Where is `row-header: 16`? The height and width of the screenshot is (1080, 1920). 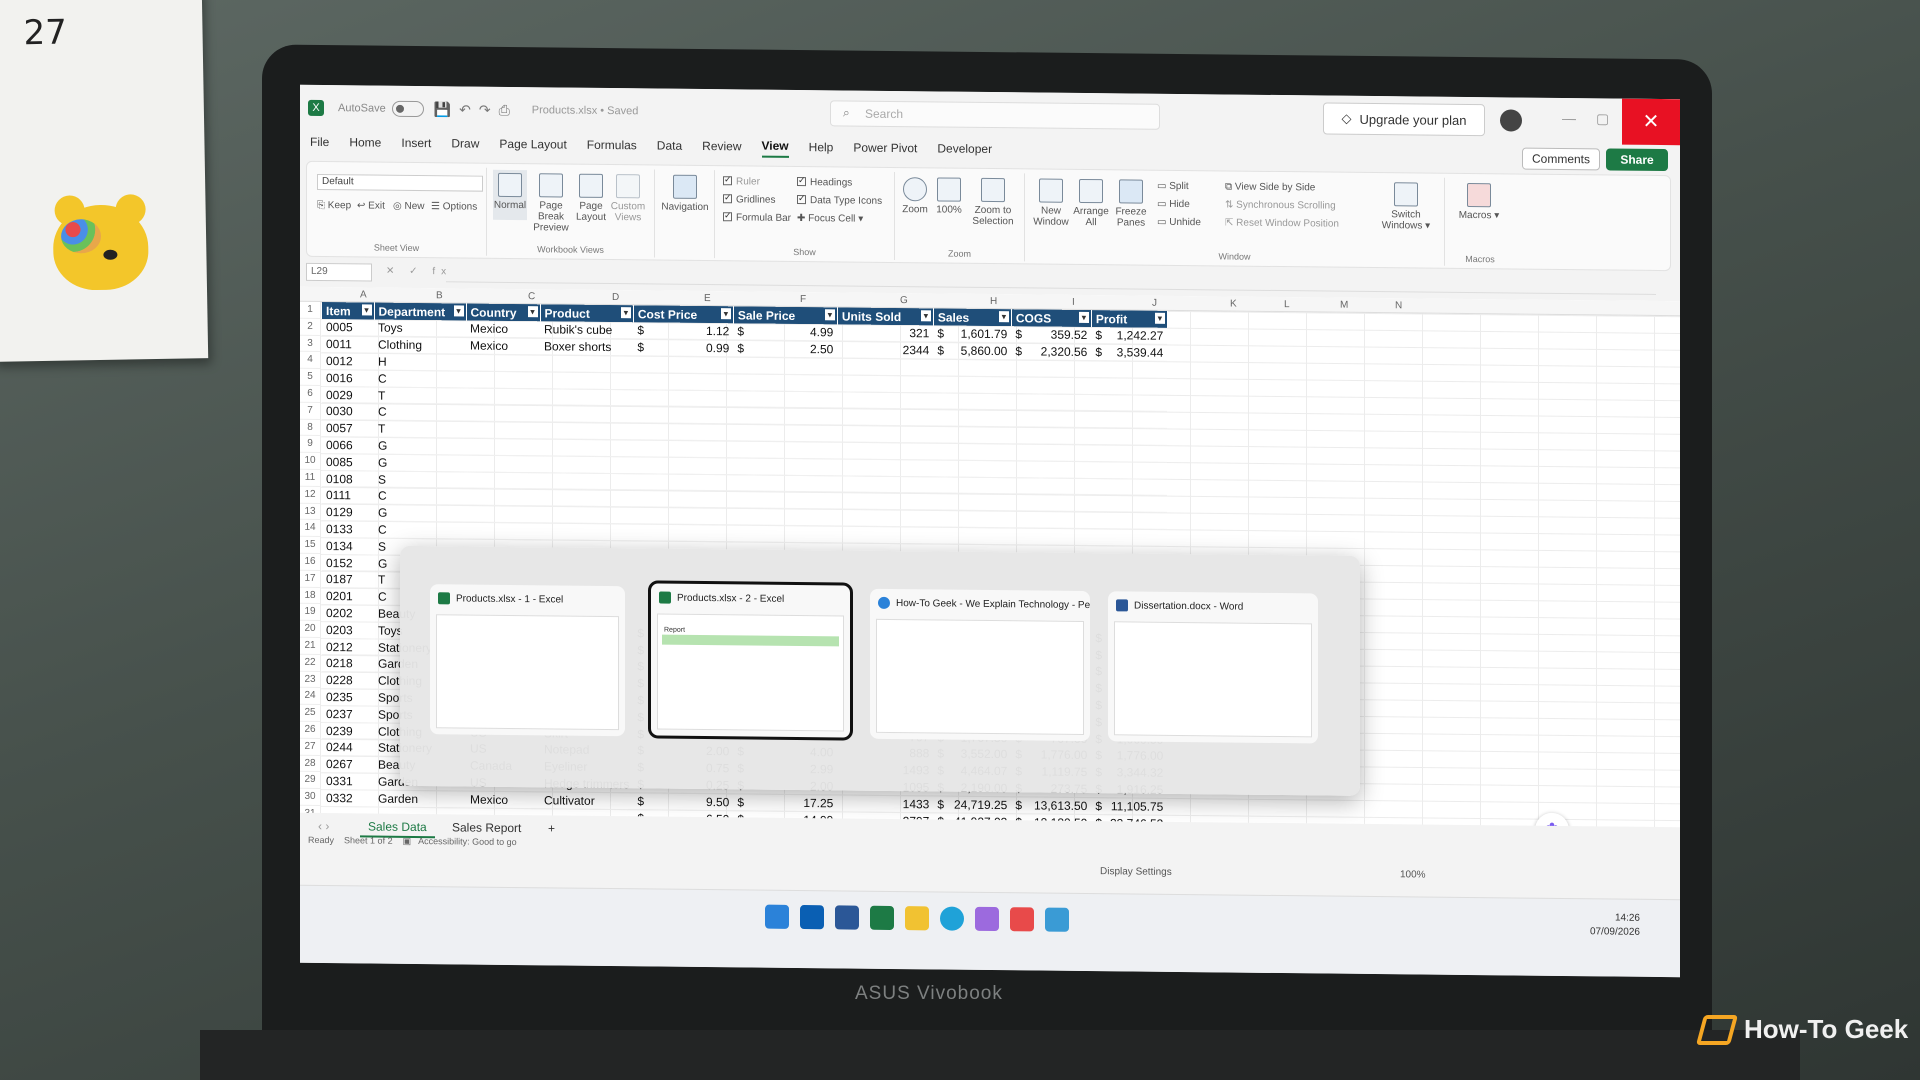
row-header: 16 is located at coordinates (310, 562).